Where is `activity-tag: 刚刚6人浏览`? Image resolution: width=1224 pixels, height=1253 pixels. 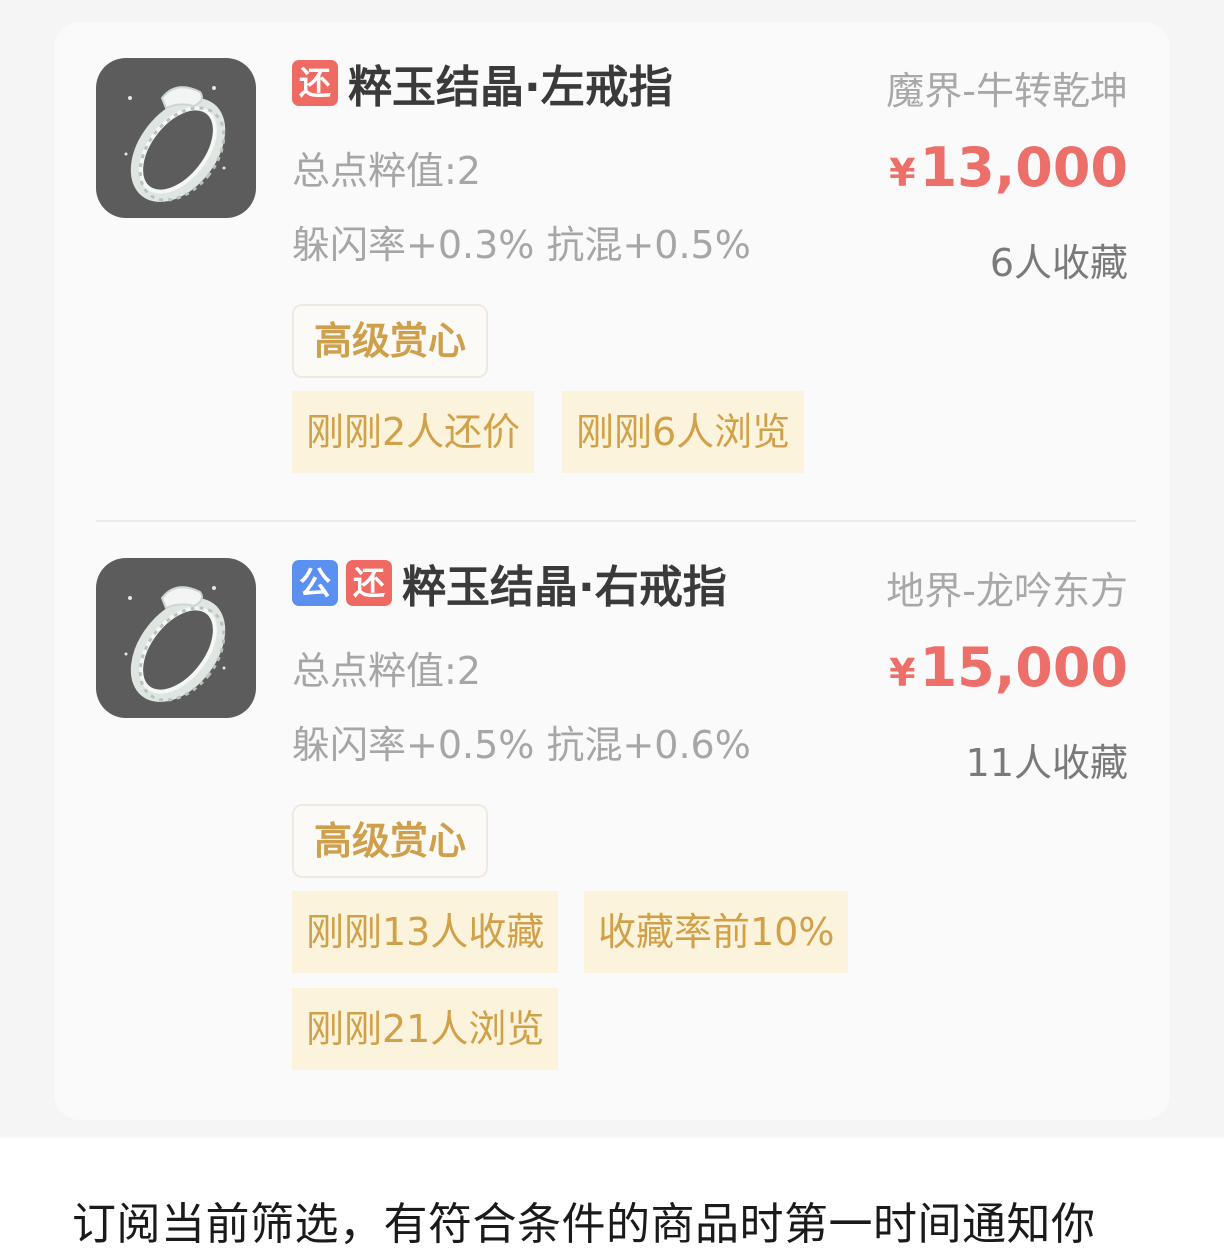
activity-tag: 刚刚6人浏览 is located at coordinates (683, 432).